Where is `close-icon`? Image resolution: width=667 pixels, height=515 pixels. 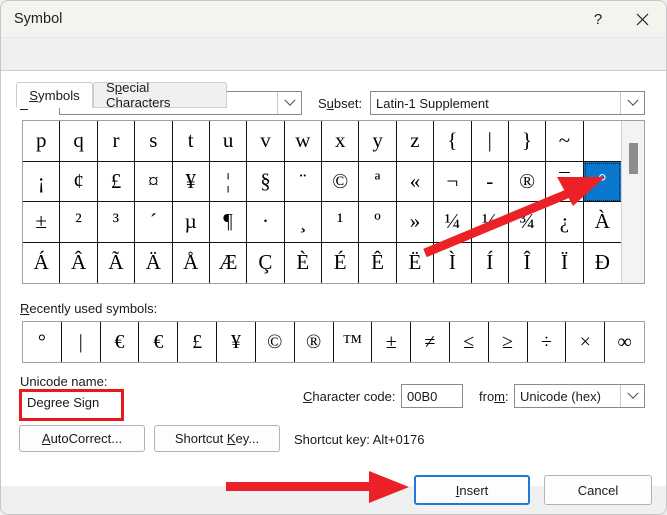
close-icon is located at coordinates (642, 19).